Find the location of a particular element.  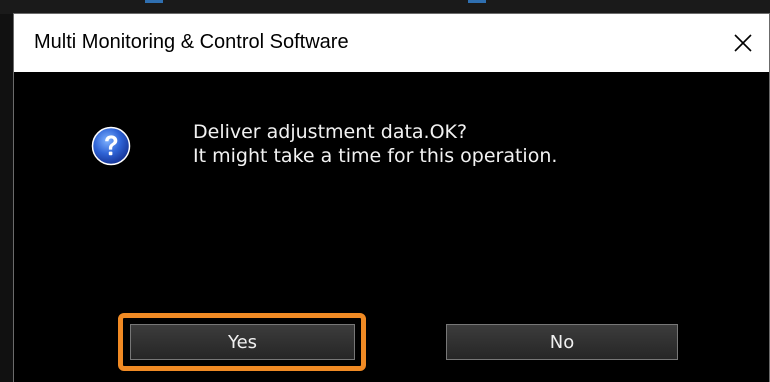

question-icon is located at coordinates (111, 146).